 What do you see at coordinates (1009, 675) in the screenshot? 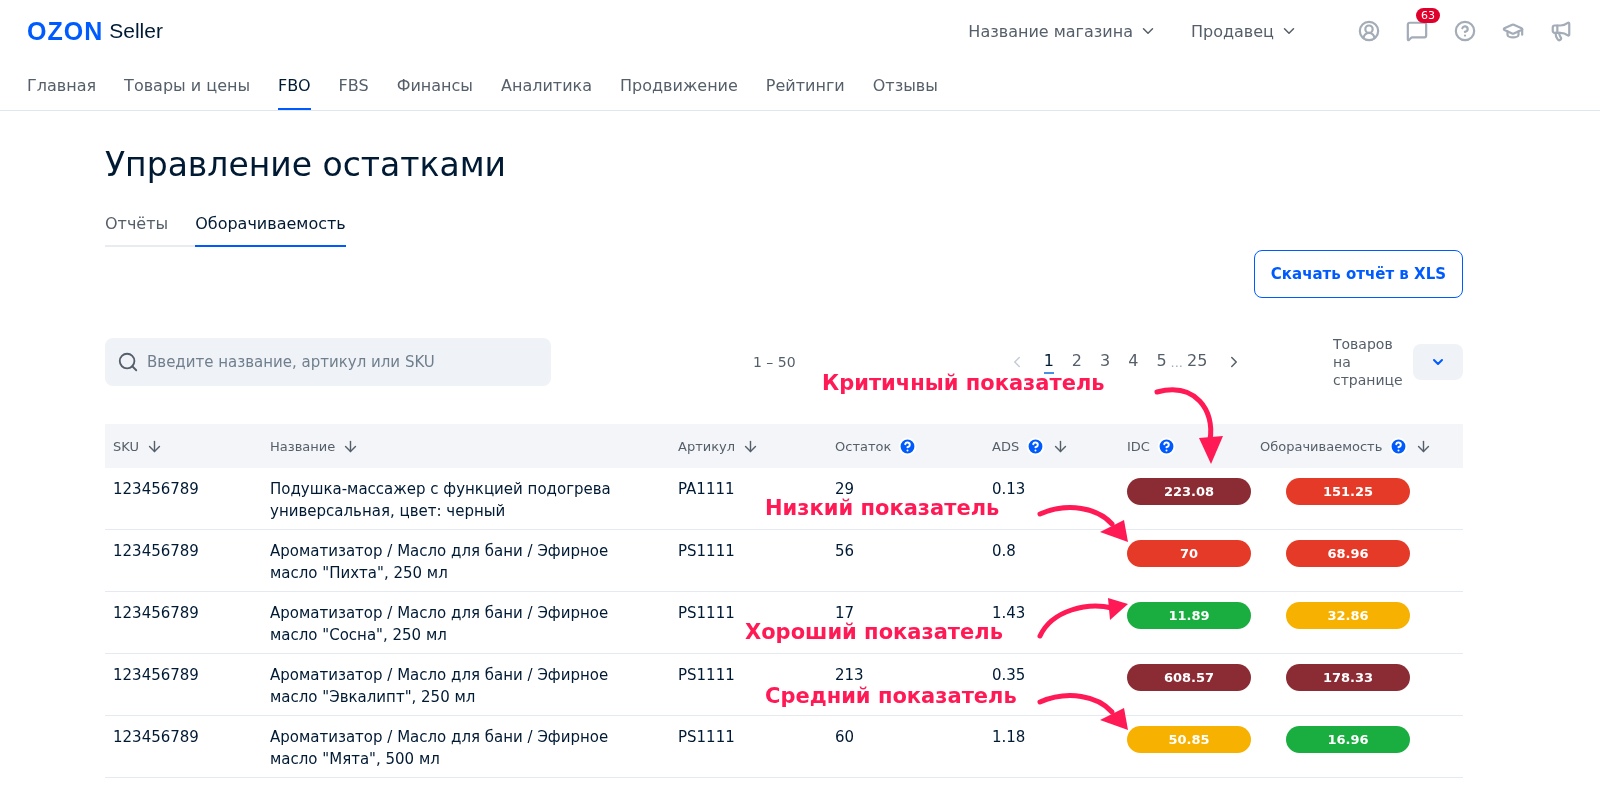
I see `table-cell-text: 0.35` at bounding box center [1009, 675].